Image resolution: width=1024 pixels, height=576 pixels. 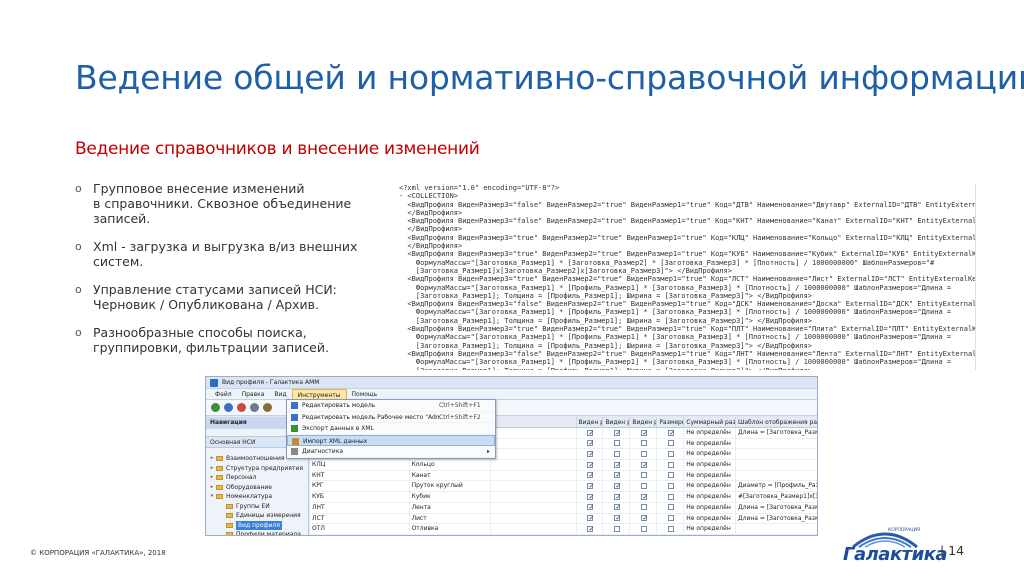 What do you see at coordinates (257, 516) in the screenshot?
I see `tree-item: Единицы измерения` at bounding box center [257, 516].